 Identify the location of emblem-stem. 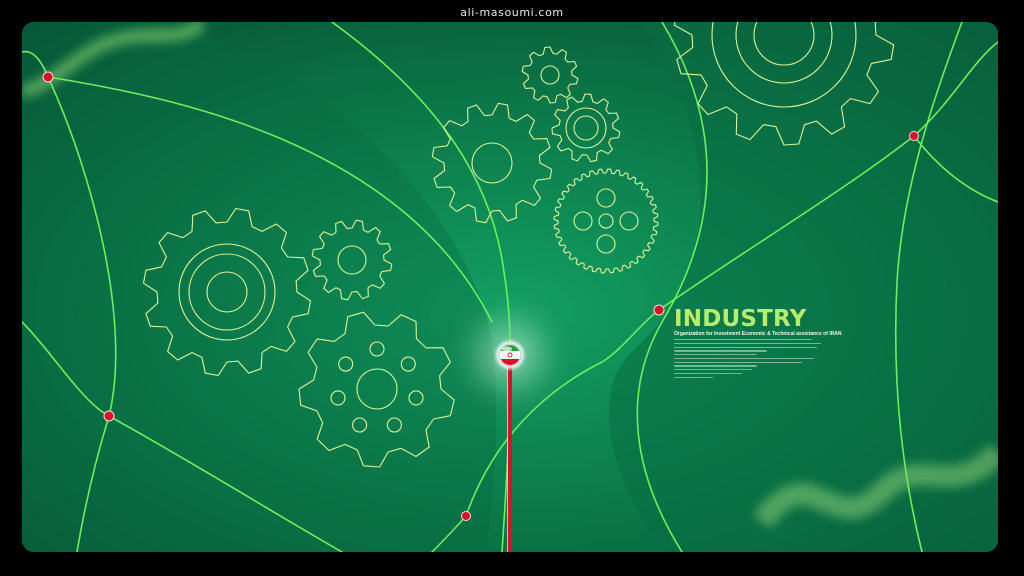
(510, 457).